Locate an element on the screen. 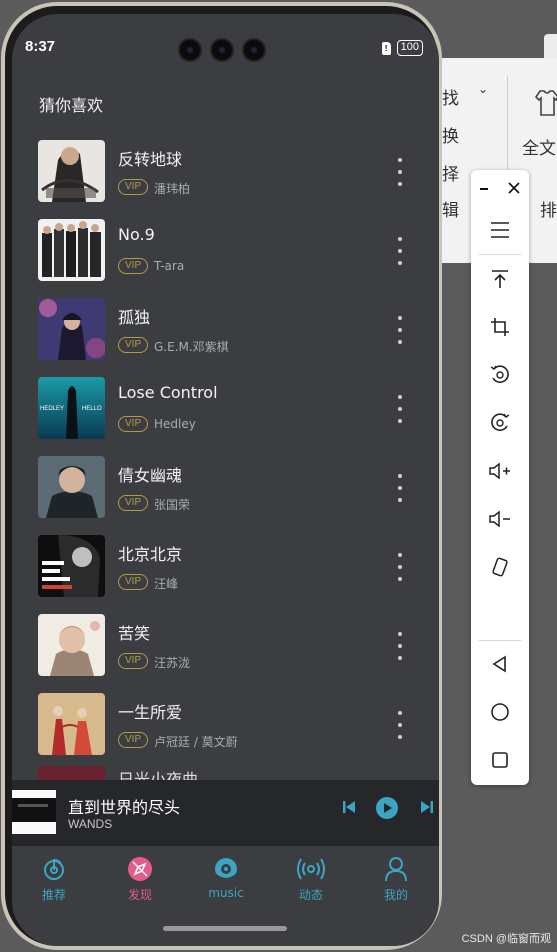 Image resolution: width=557 pixels, height=952 pixels. song-artist: T-ara is located at coordinates (169, 266).